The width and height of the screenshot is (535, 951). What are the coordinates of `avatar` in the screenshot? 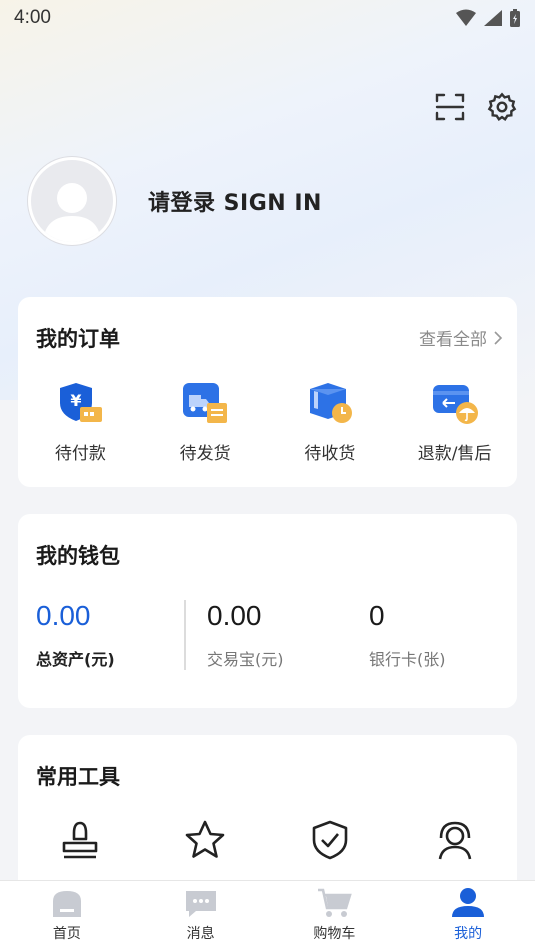 It's located at (72, 201).